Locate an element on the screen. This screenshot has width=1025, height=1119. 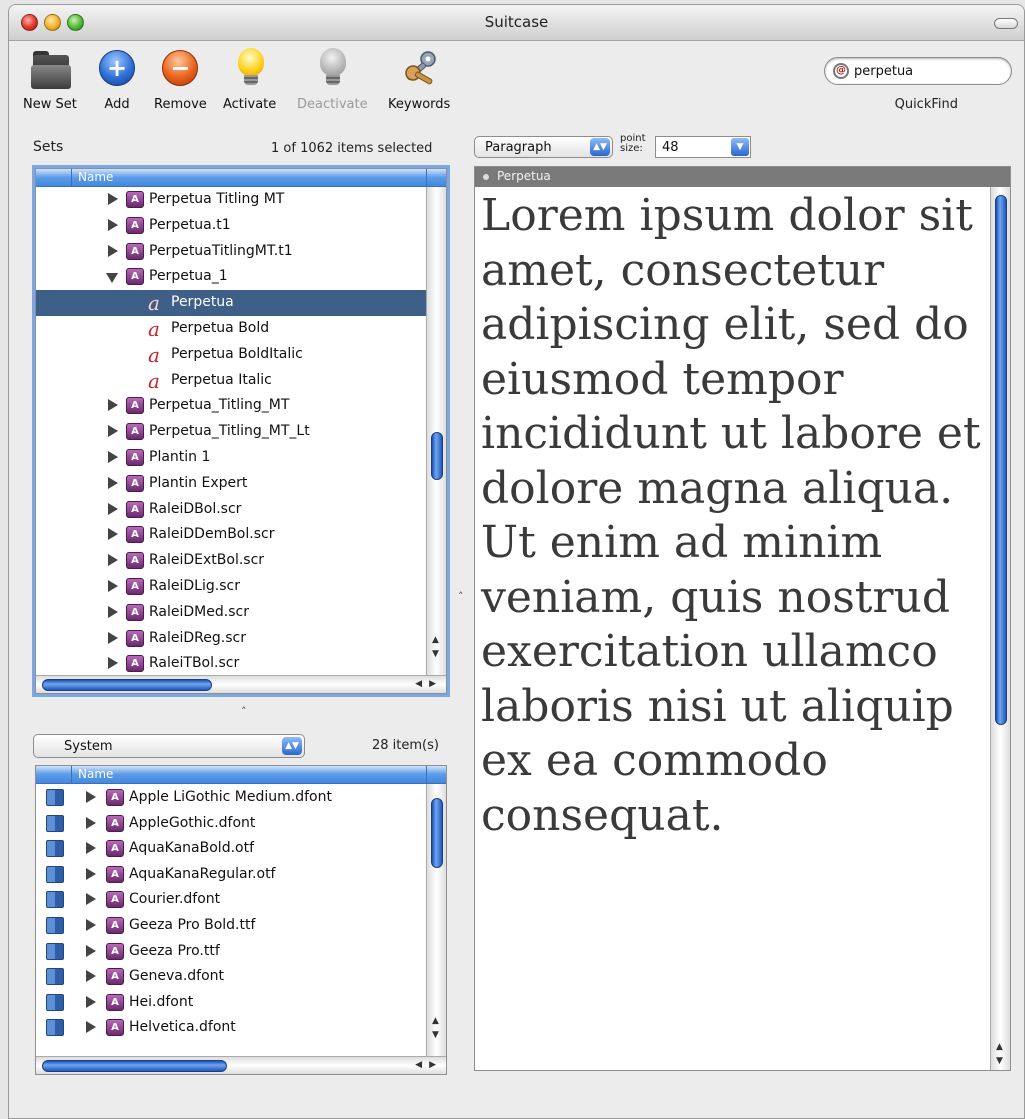
system-font-row: A Geeza Pro.ttf is located at coordinates (231, 952).